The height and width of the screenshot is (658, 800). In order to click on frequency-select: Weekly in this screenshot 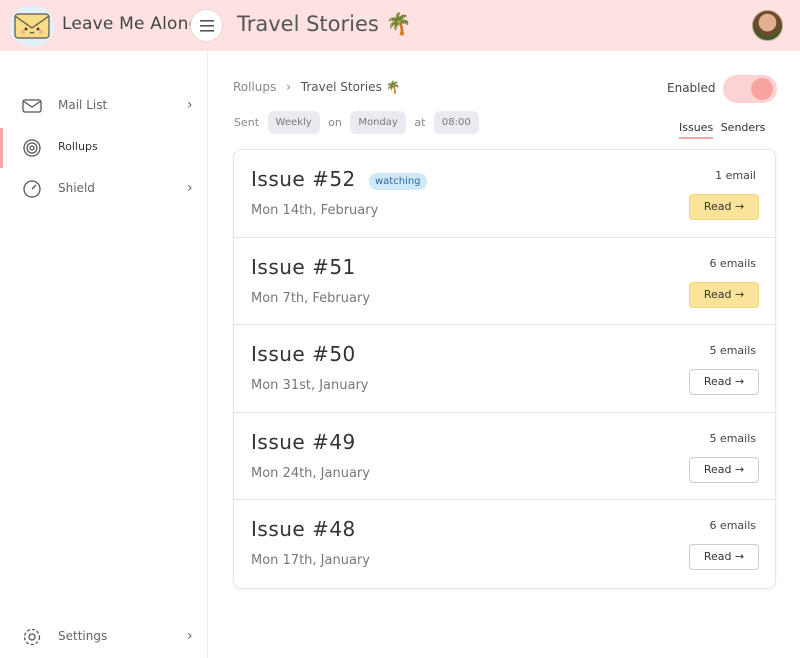, I will do `click(293, 122)`.